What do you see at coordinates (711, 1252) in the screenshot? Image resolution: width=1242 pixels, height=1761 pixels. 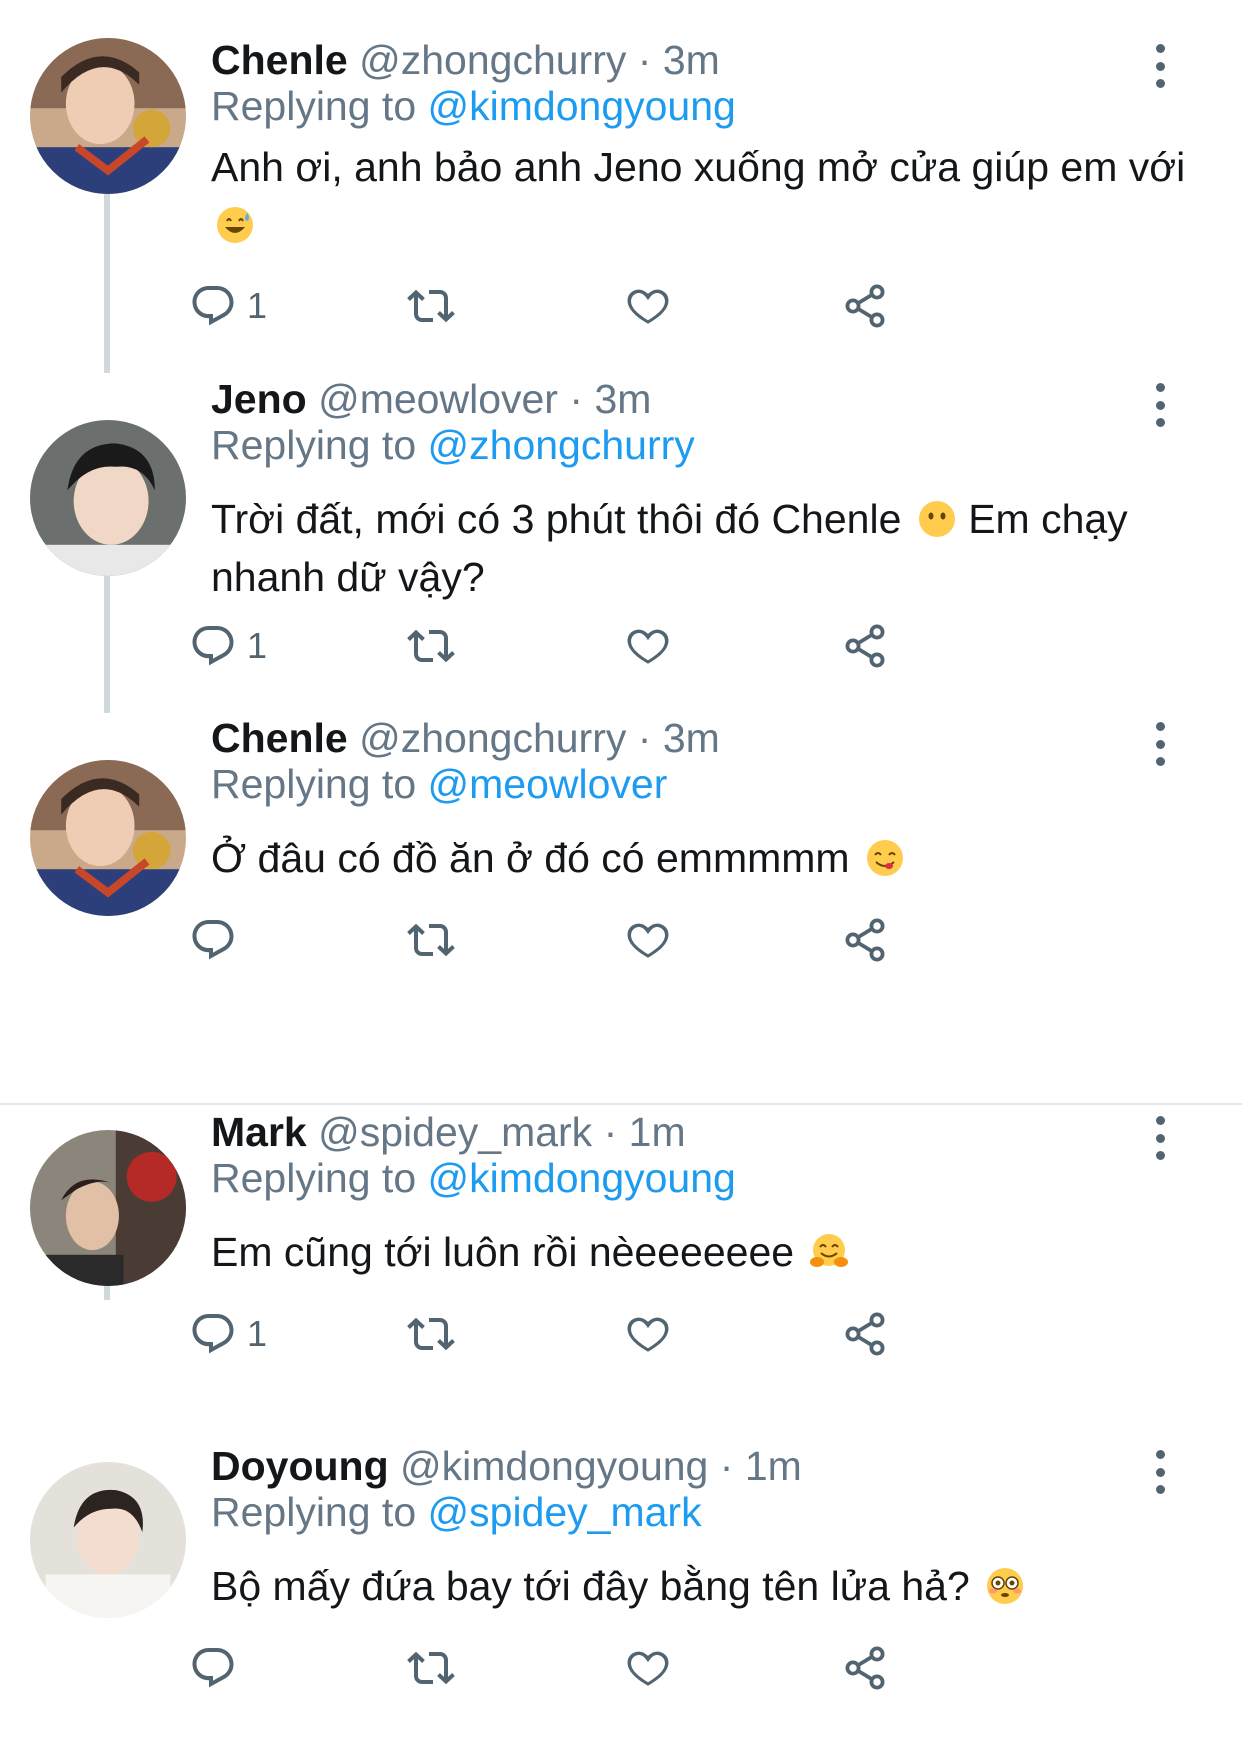 I see `tweet-text: Em cũng tới luôn rồi nèeeeeeee` at bounding box center [711, 1252].